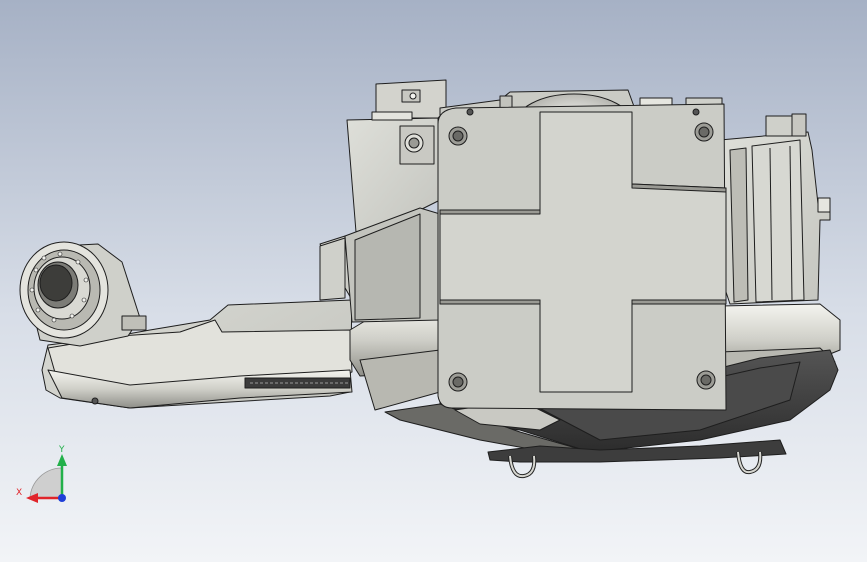 The height and width of the screenshot is (562, 867). Describe the element at coordinates (395, 201) in the screenshot. I see `left-gearbox` at that location.